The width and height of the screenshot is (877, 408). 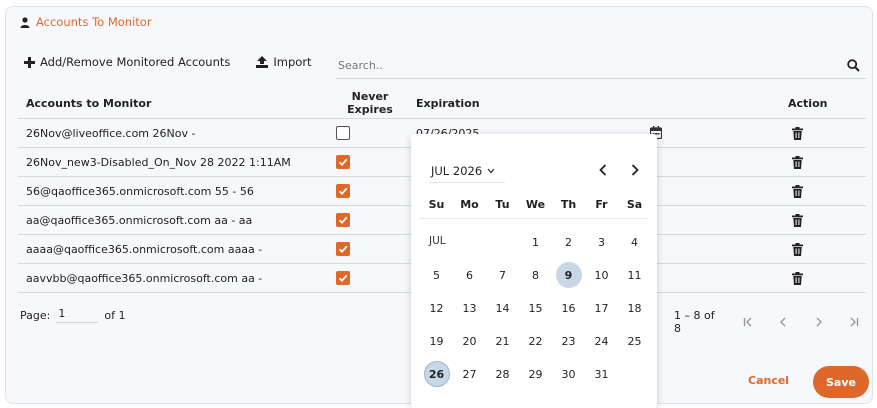 I want to click on next-month-button, so click(x=635, y=170).